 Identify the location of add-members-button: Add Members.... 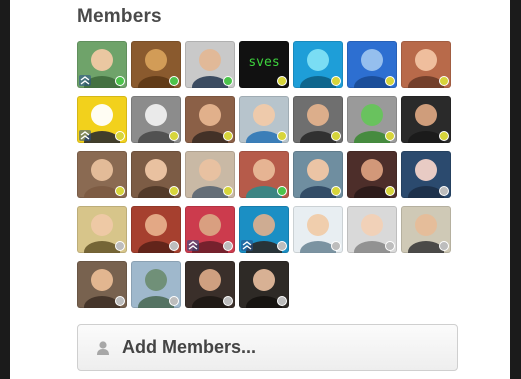
(267, 347).